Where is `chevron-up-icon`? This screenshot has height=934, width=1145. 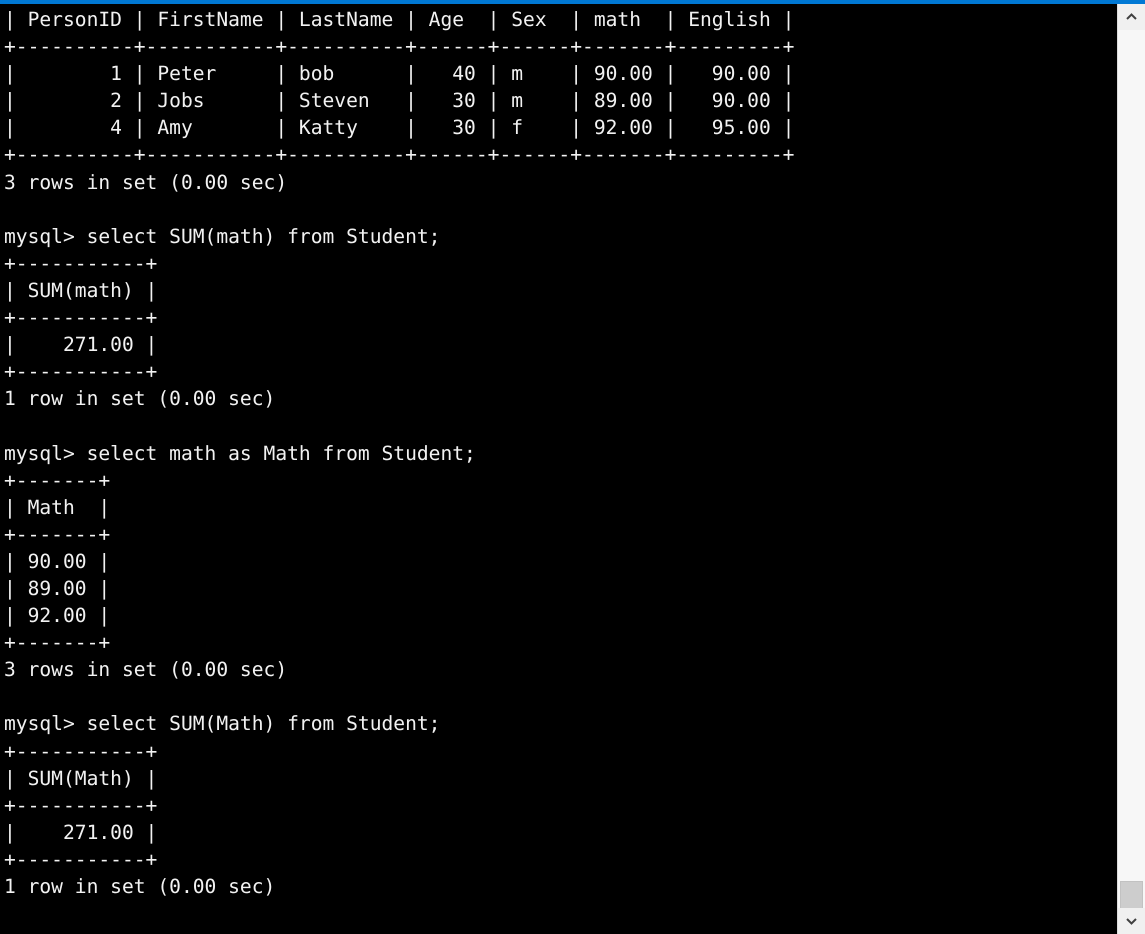 chevron-up-icon is located at coordinates (1131, 17).